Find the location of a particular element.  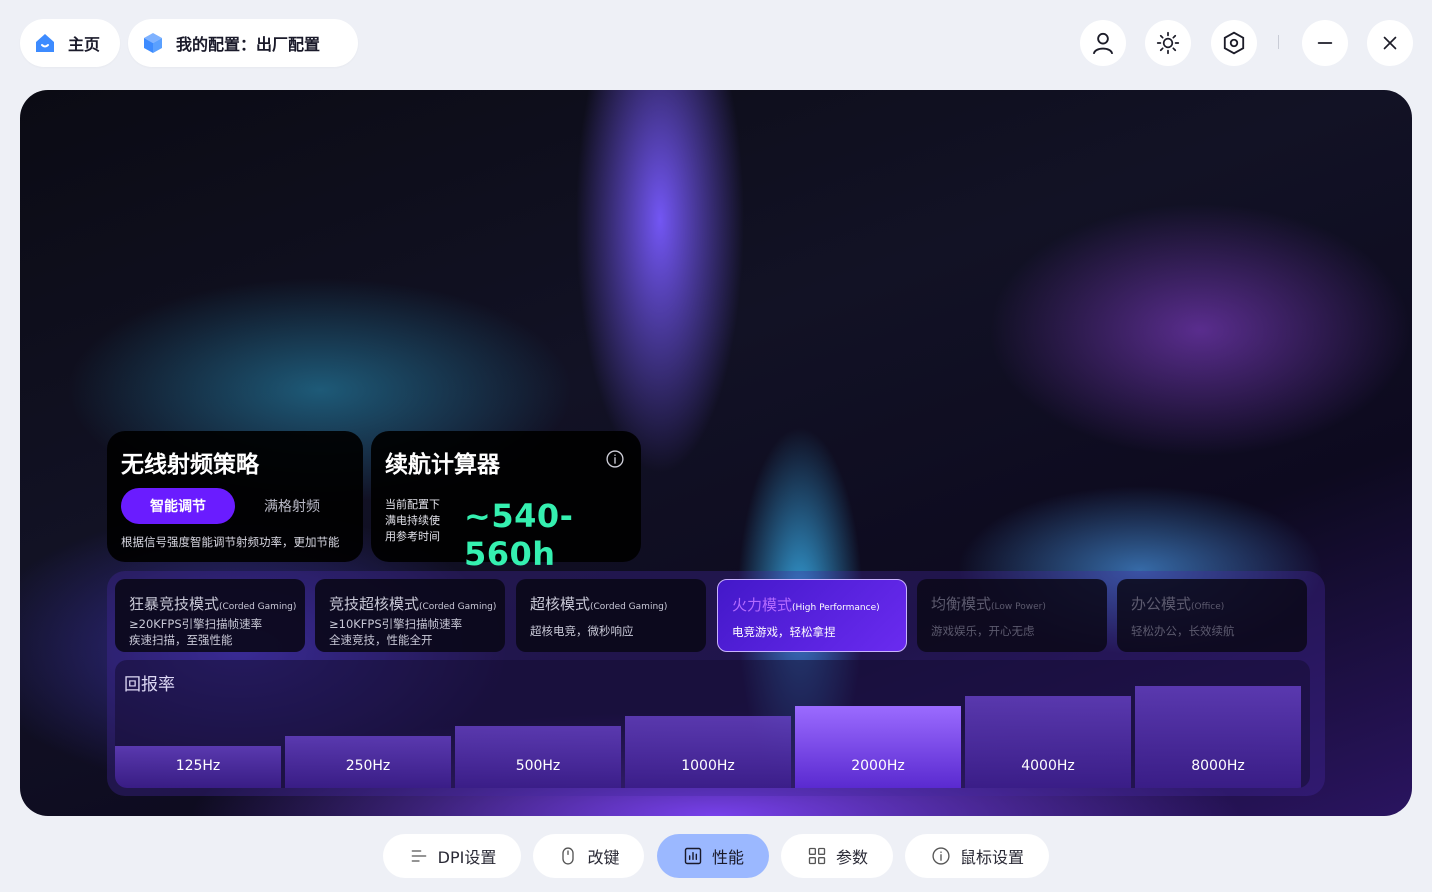

close-icon is located at coordinates (1390, 43).